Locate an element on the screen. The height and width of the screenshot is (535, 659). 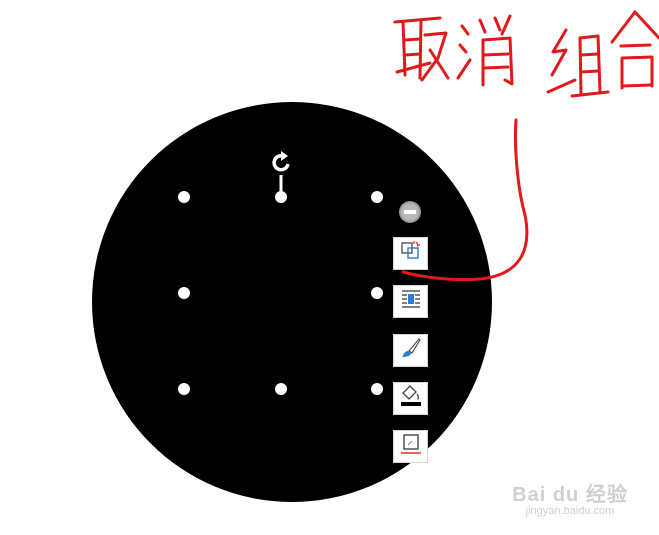
brush-icon is located at coordinates (411, 350).